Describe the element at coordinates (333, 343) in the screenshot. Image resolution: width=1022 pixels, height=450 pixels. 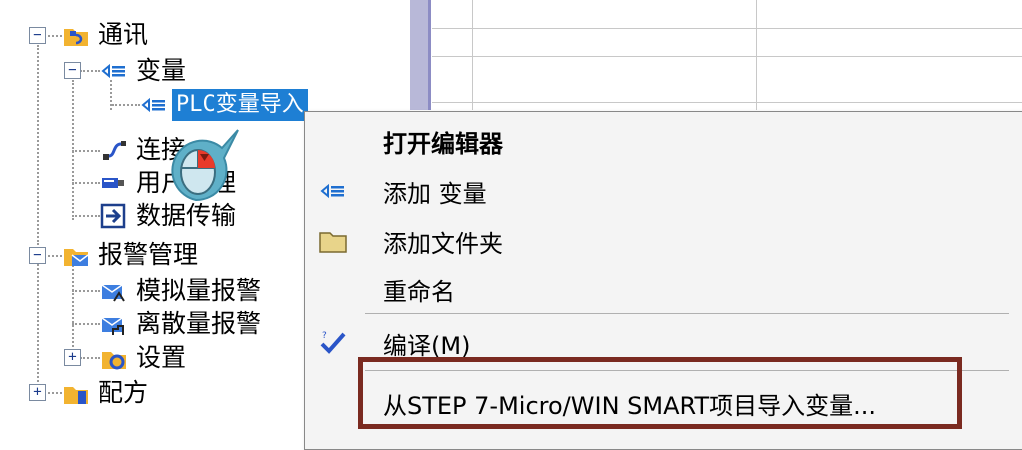
I see `compile-check-icon: ?` at that location.